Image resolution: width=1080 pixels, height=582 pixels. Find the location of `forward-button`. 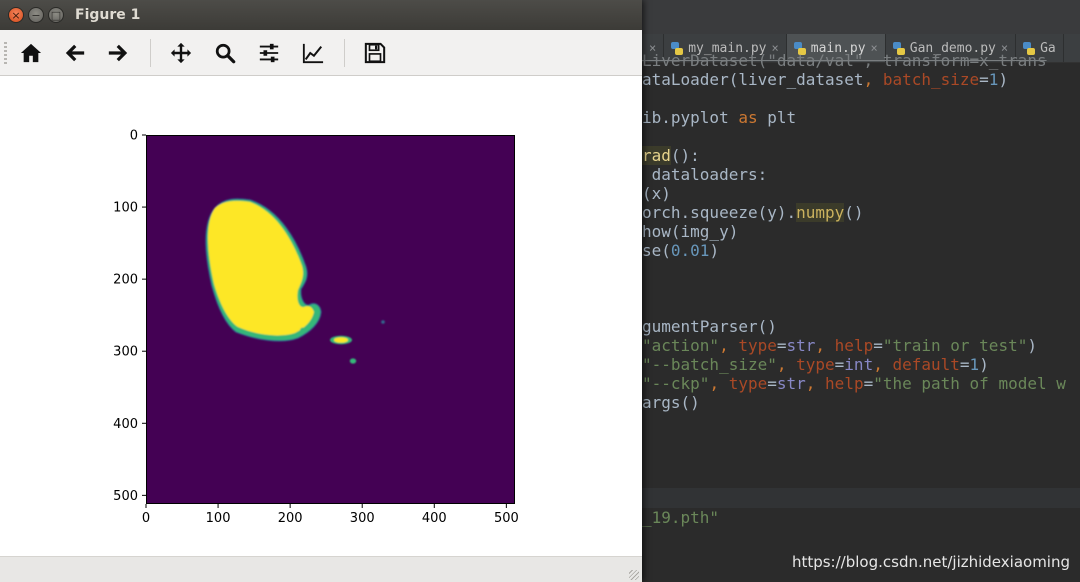

forward-button is located at coordinates (118, 53).